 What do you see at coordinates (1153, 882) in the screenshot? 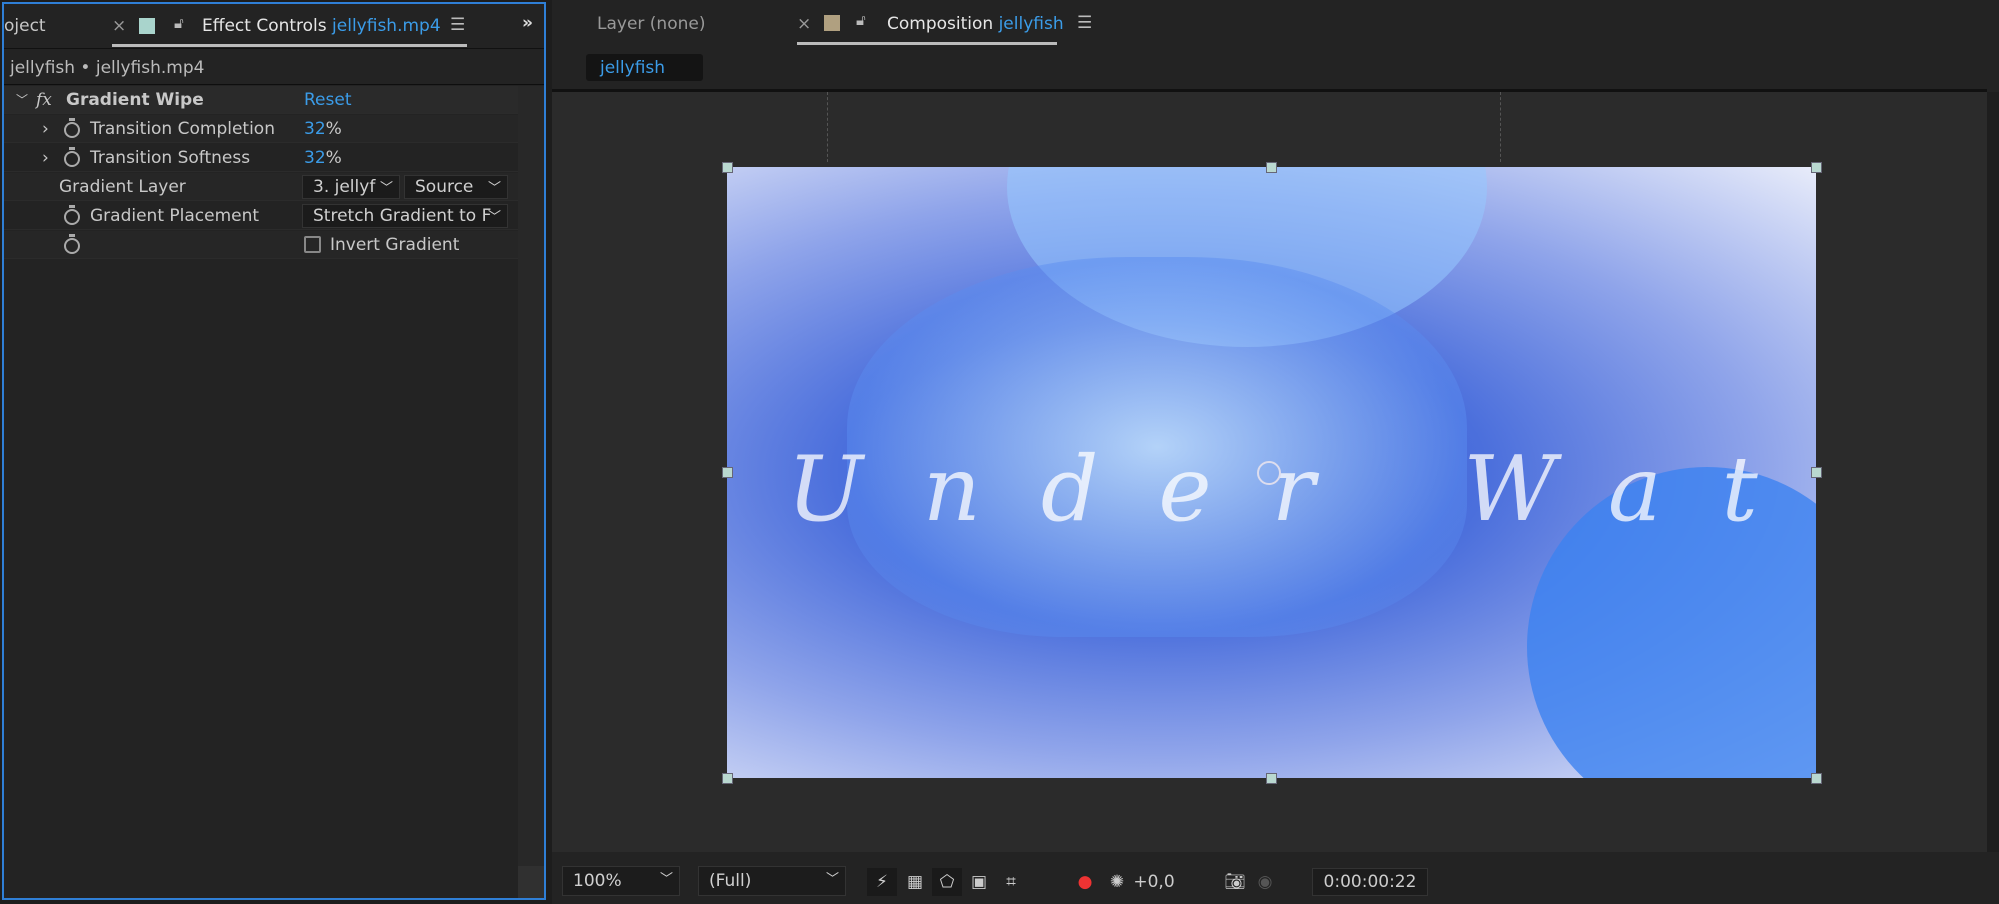
I see `exposure-value: +0,0` at bounding box center [1153, 882].